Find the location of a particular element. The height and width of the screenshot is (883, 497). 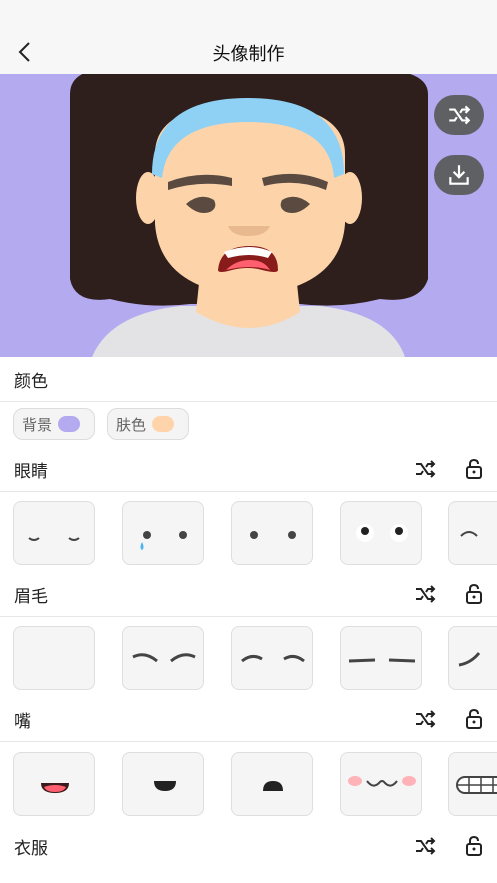

teeth-mouth-icon is located at coordinates (476, 785).